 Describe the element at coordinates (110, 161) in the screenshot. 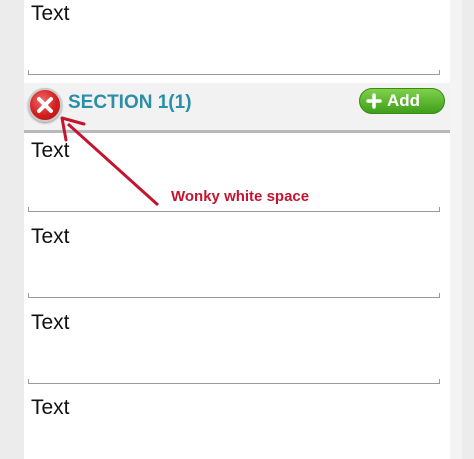

I see `annotation-arrow` at that location.